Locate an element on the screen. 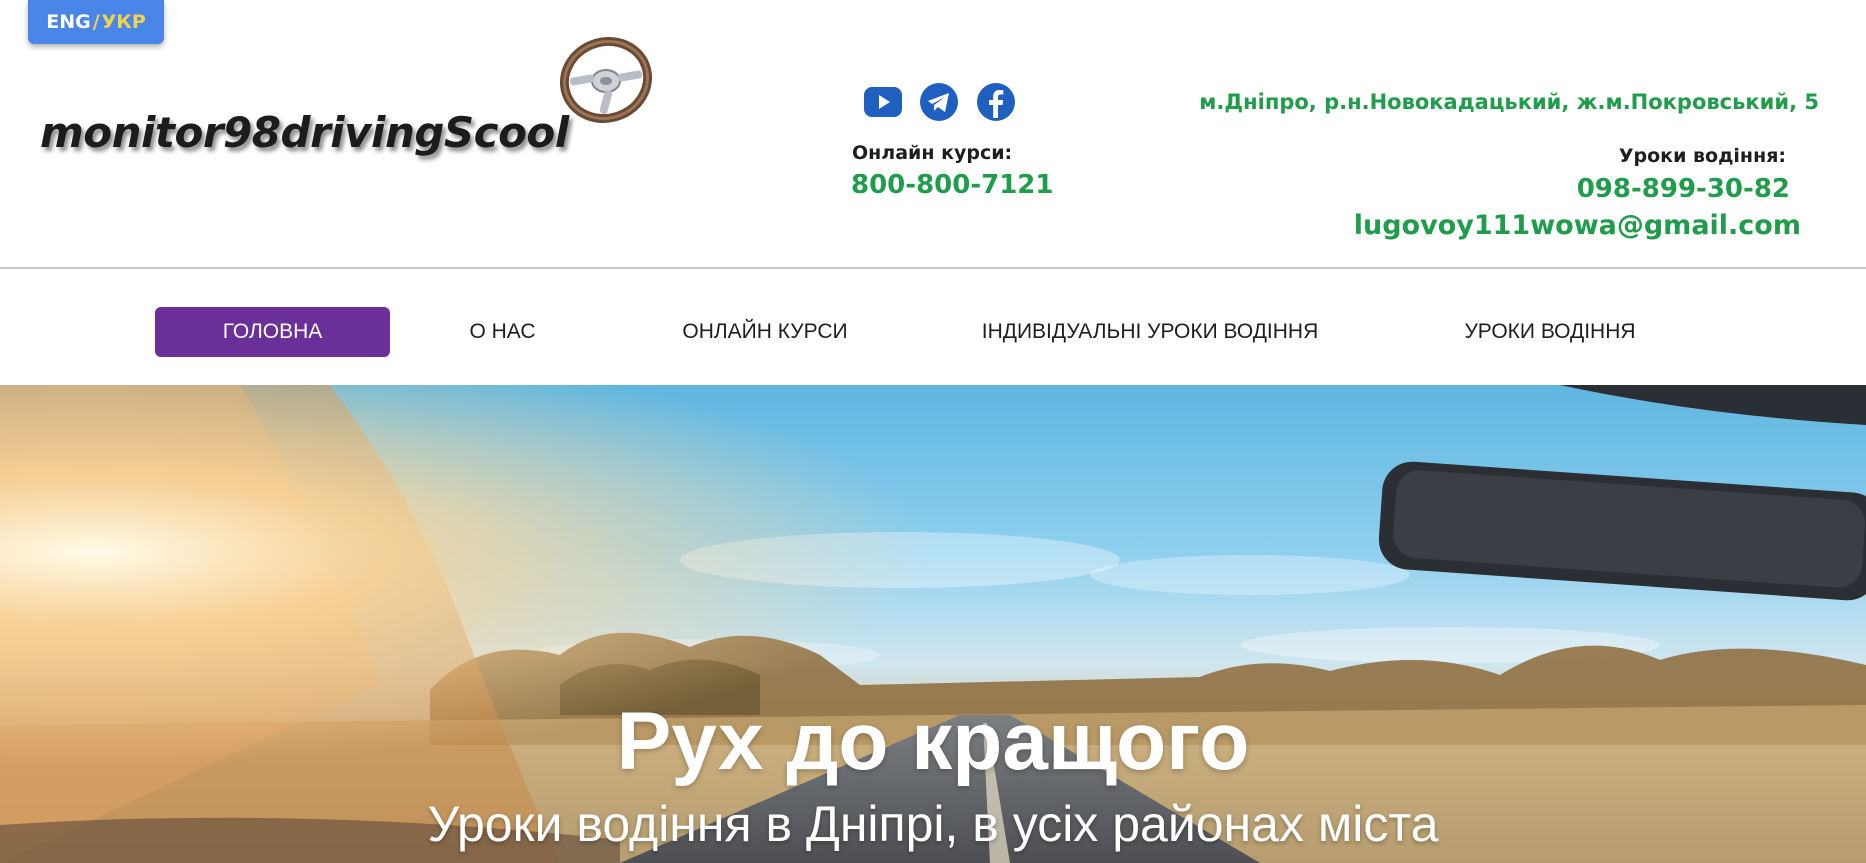 This screenshot has height=863, width=1866. language-switch-button: ENG / УКР is located at coordinates (96, 22).